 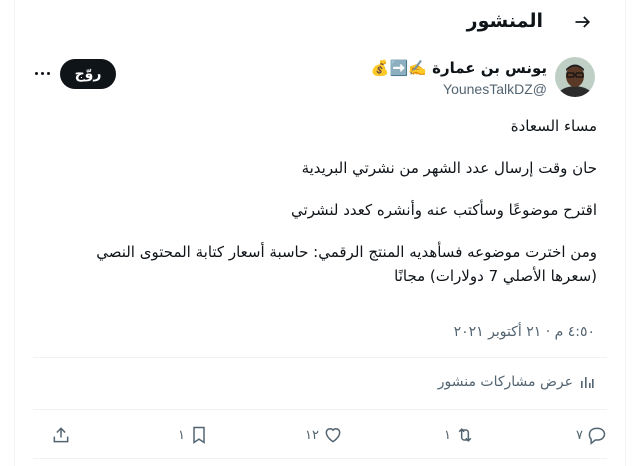 What do you see at coordinates (489, 68) in the screenshot?
I see `author-name: يونس بن عمارة` at bounding box center [489, 68].